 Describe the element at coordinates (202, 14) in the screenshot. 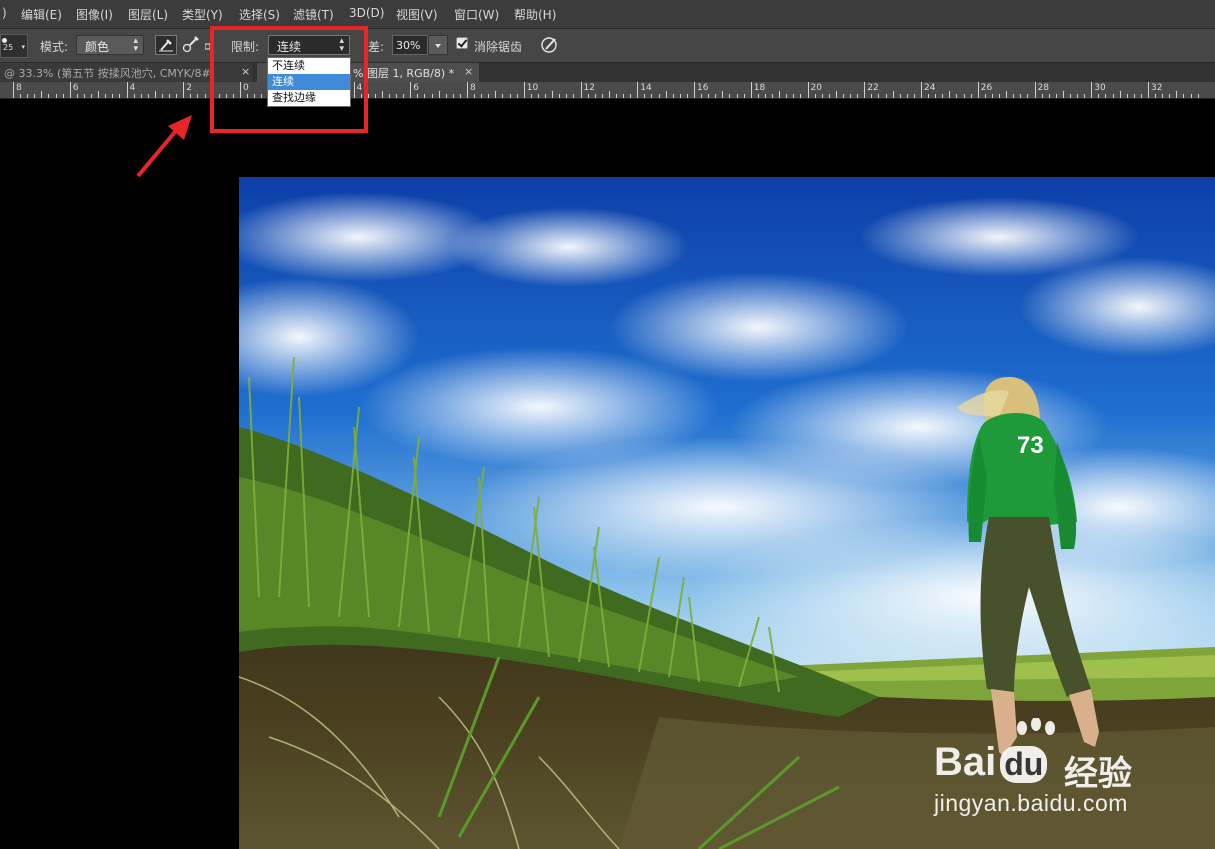

I see `menu-type: 类型(Y)` at that location.